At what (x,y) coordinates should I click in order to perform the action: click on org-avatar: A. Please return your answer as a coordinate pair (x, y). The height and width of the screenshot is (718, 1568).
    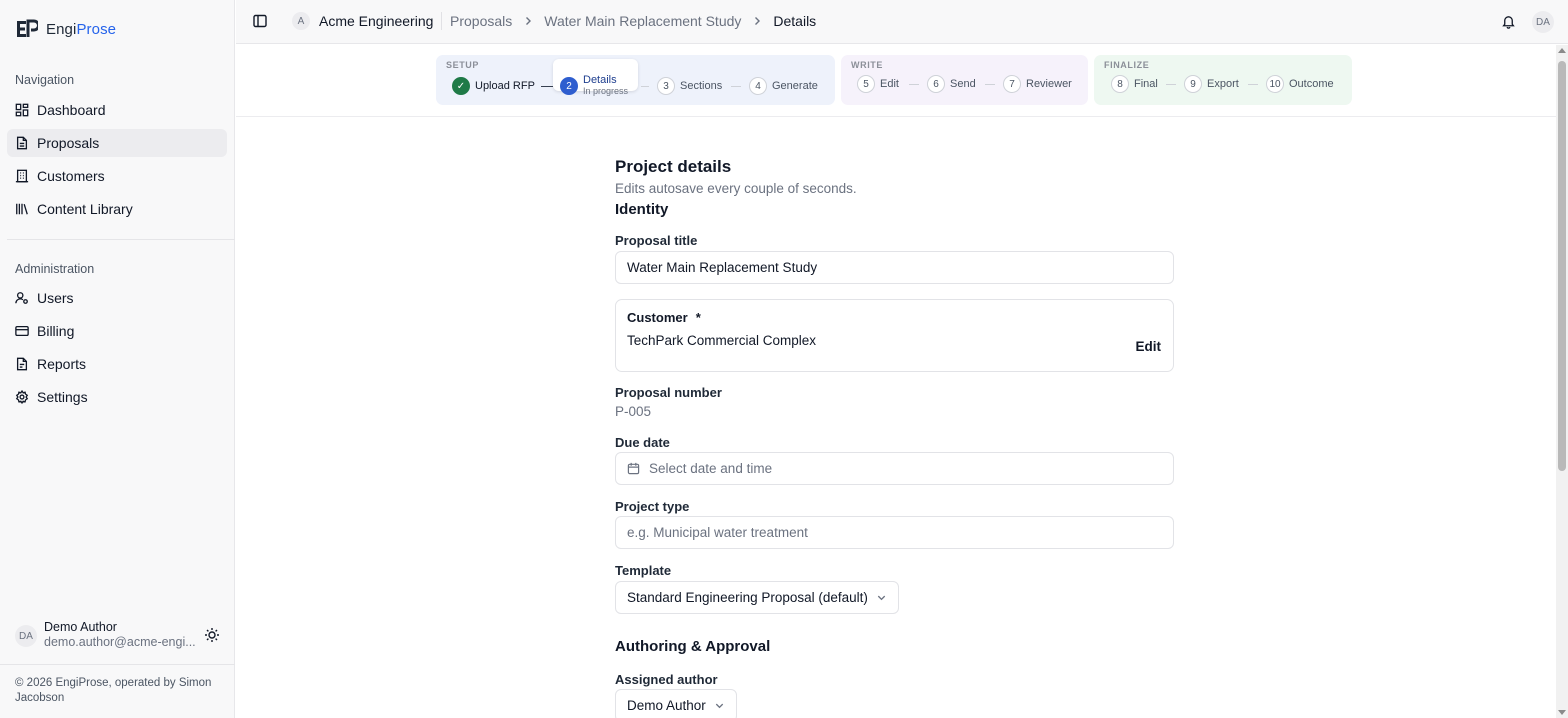
    Looking at the image, I should click on (301, 21).